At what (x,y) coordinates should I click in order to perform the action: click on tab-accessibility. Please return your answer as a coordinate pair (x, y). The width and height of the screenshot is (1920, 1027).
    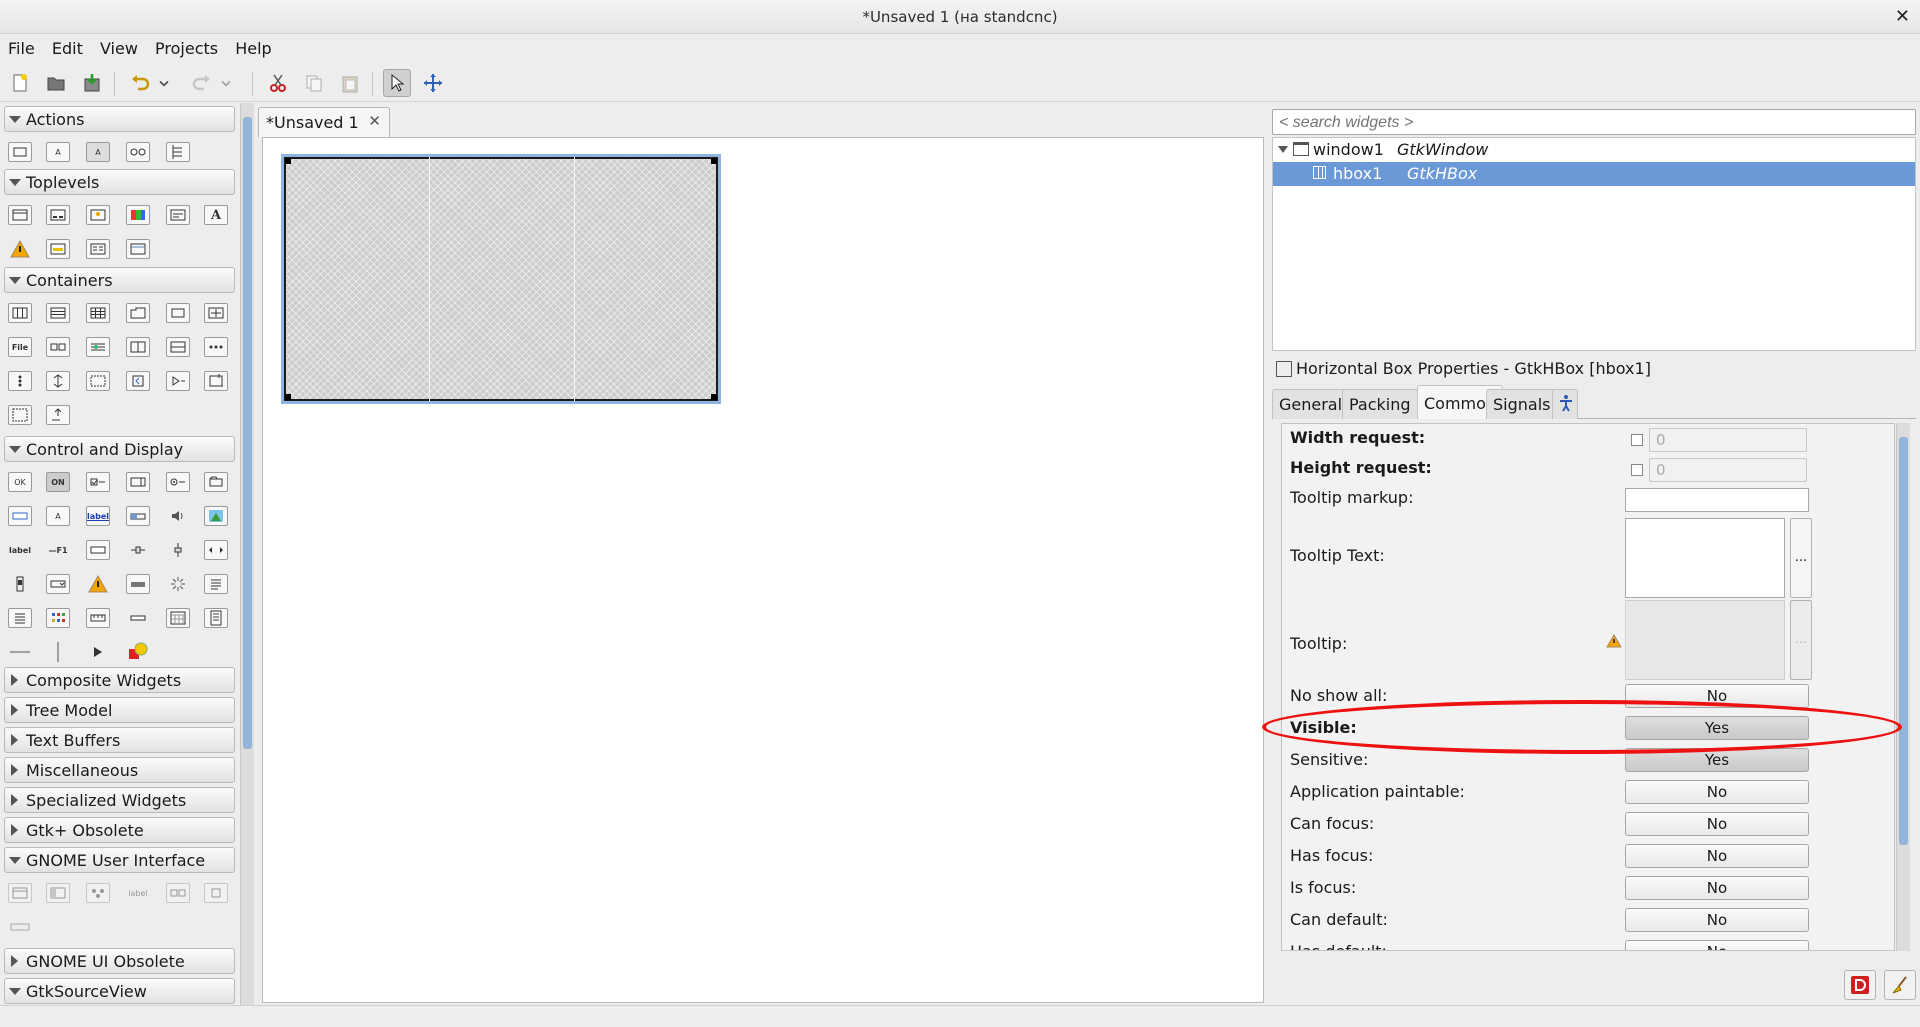
    Looking at the image, I should click on (1565, 404).